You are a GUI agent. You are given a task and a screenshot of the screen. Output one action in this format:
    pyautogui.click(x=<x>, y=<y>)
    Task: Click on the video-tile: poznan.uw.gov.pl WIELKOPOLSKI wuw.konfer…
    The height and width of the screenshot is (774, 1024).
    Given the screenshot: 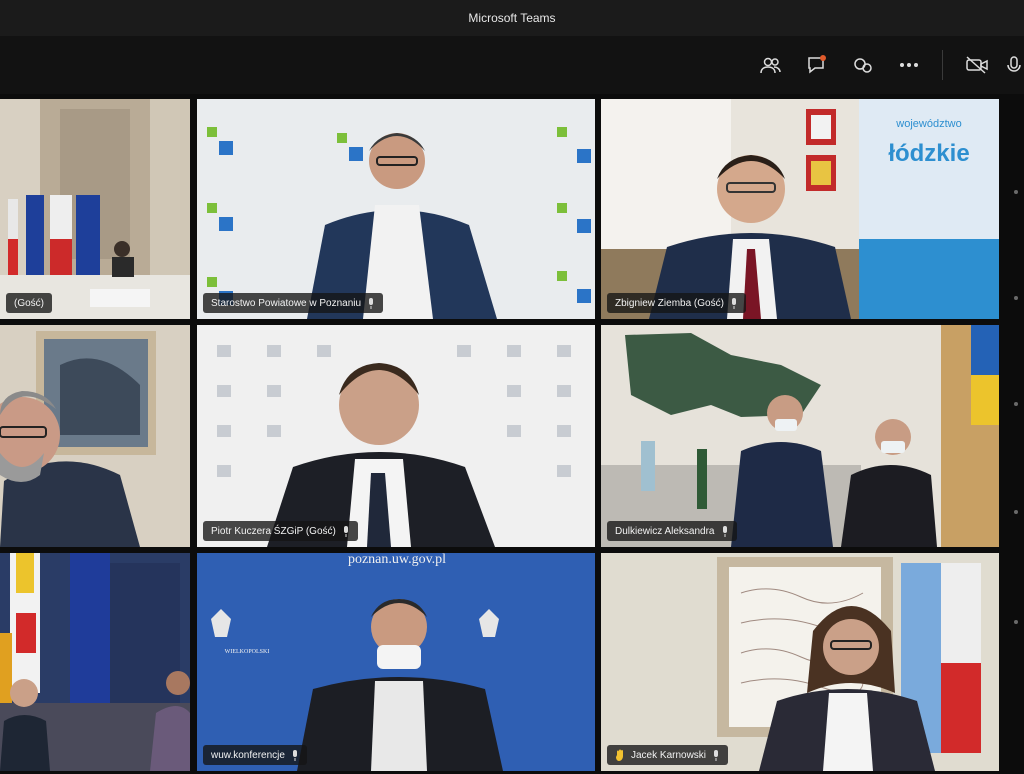 What is the action you would take?
    pyautogui.click(x=396, y=662)
    